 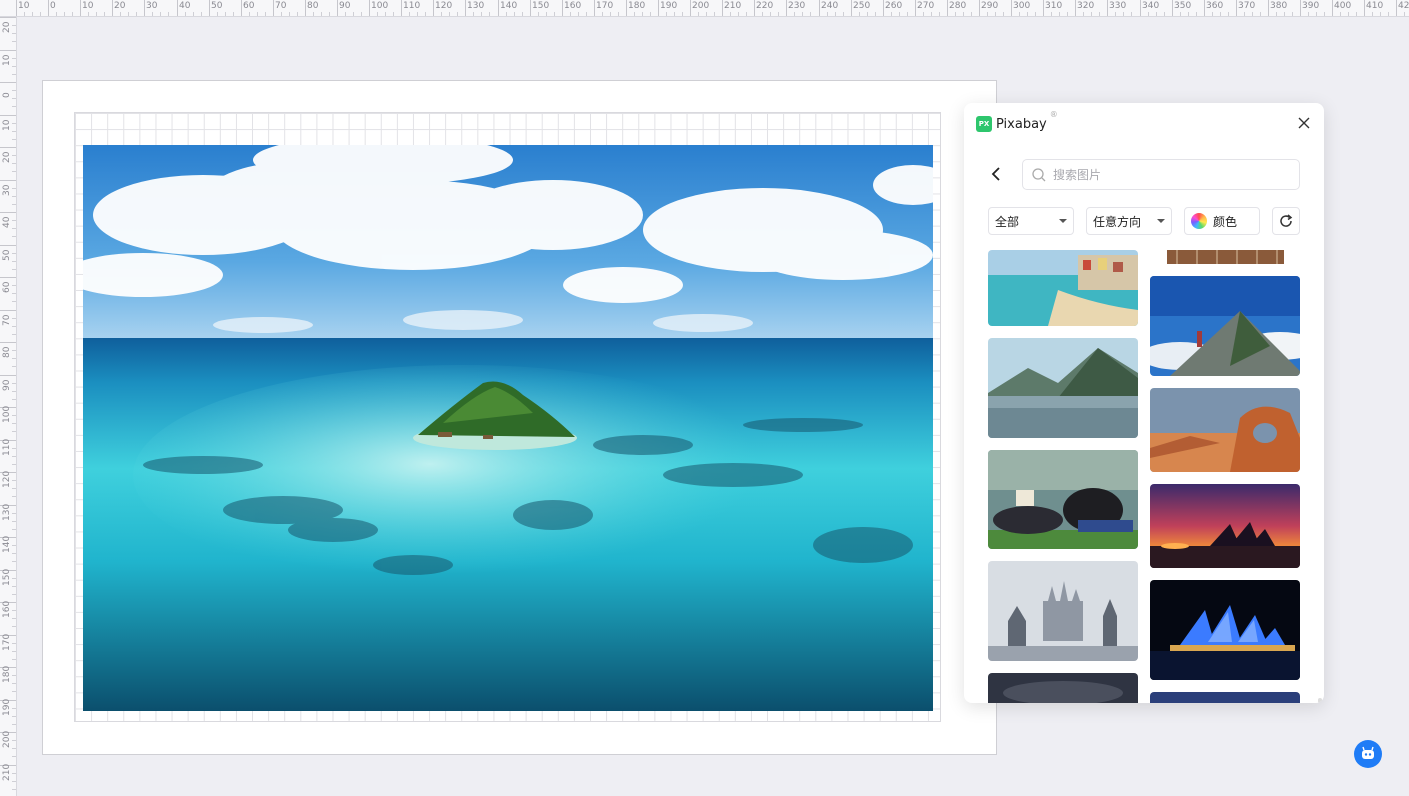 I want to click on color-filter-button: 颜色, so click(x=1222, y=221).